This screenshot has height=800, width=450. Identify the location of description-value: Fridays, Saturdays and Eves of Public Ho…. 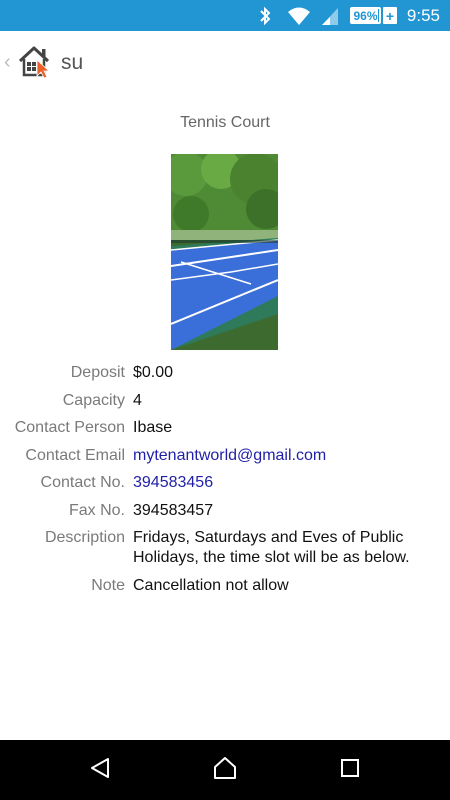
(271, 547).